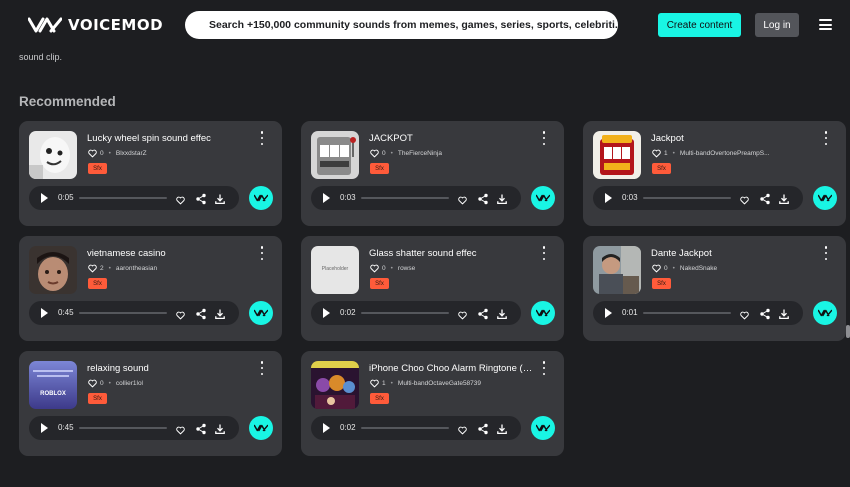 The width and height of the screenshot is (850, 487). What do you see at coordinates (698, 268) in the screenshot?
I see `author-name: NakedSnake` at bounding box center [698, 268].